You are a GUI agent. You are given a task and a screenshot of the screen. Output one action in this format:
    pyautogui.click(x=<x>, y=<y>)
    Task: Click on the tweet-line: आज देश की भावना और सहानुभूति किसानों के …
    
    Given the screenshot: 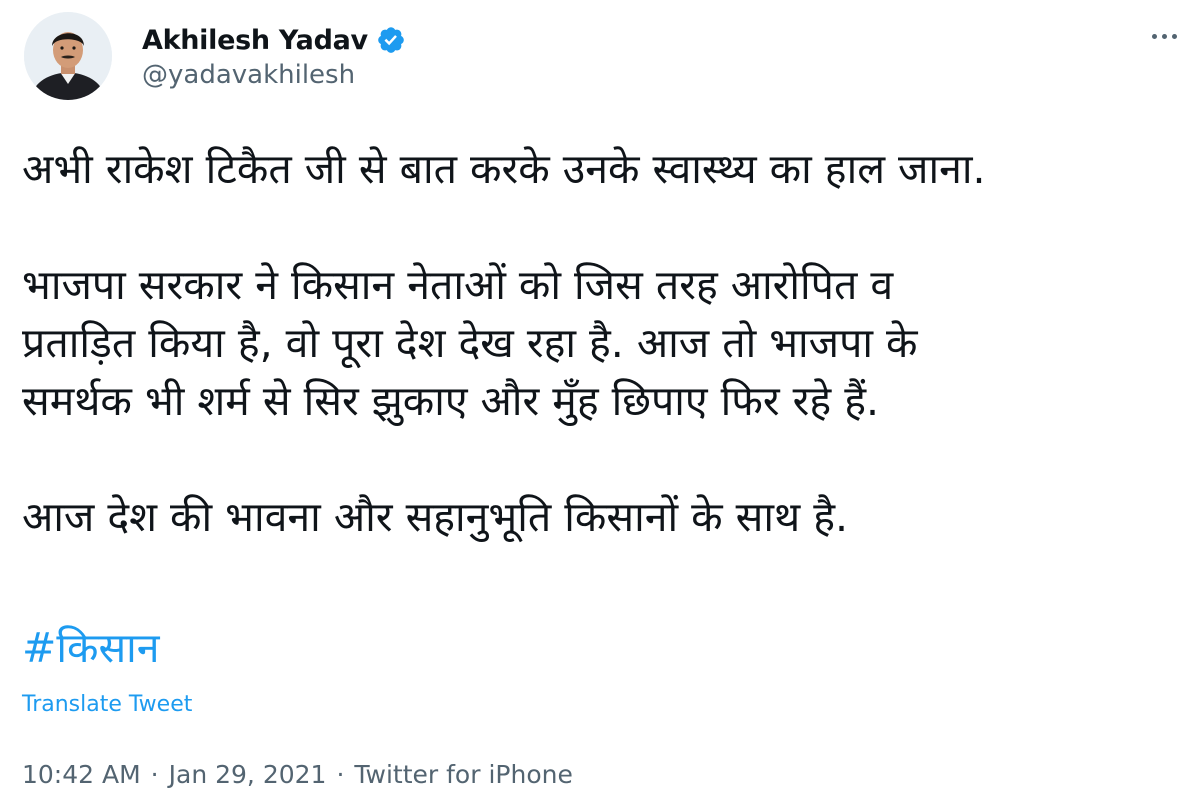 What is the action you would take?
    pyautogui.click(x=435, y=517)
    